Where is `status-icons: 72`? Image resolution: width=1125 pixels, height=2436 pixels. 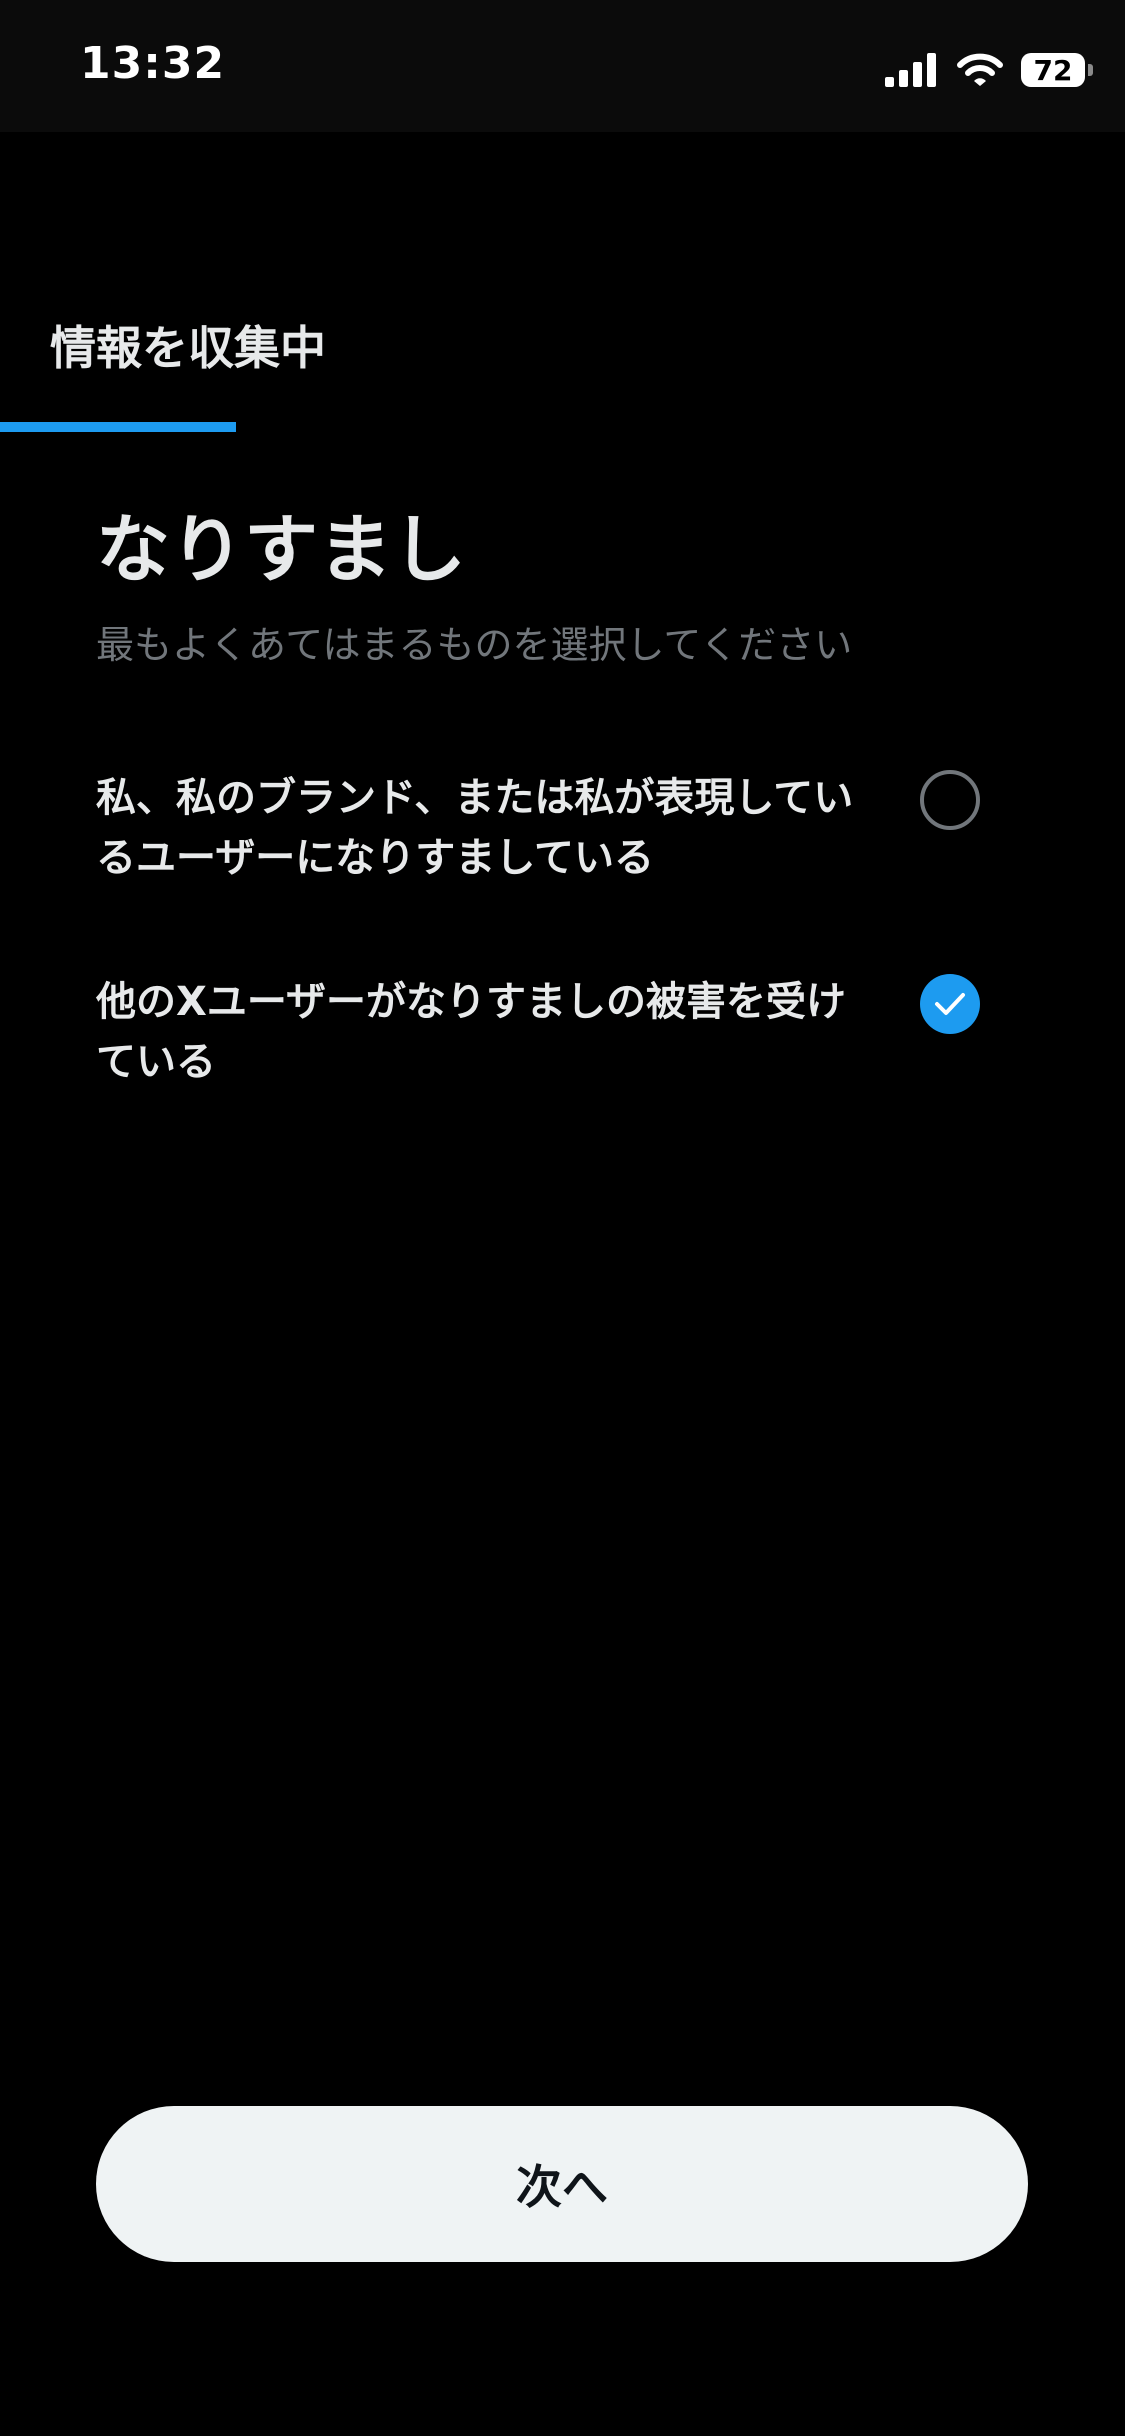
status-icons: 72 is located at coordinates (989, 70).